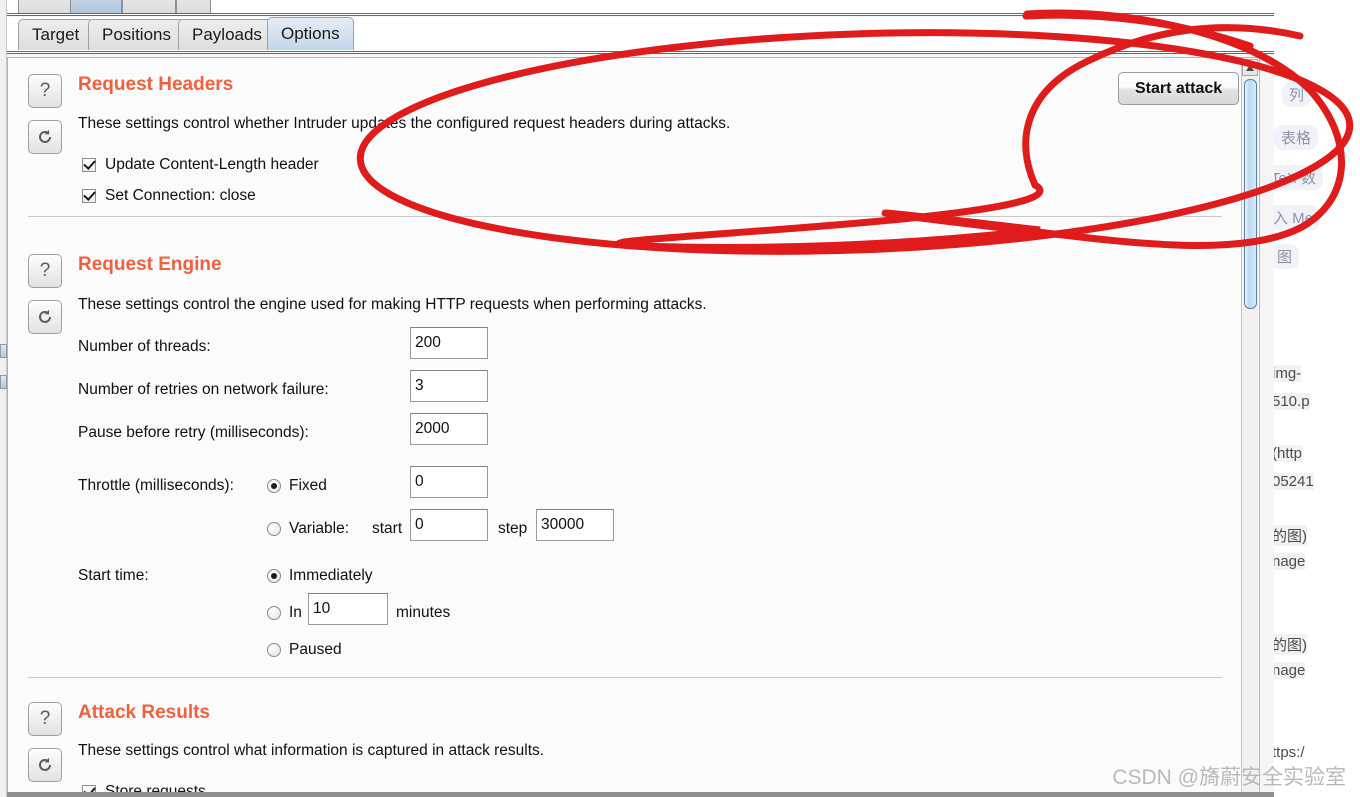  Describe the element at coordinates (212, 164) in the screenshot. I see `checkbox-label: Update Content-Length header` at that location.